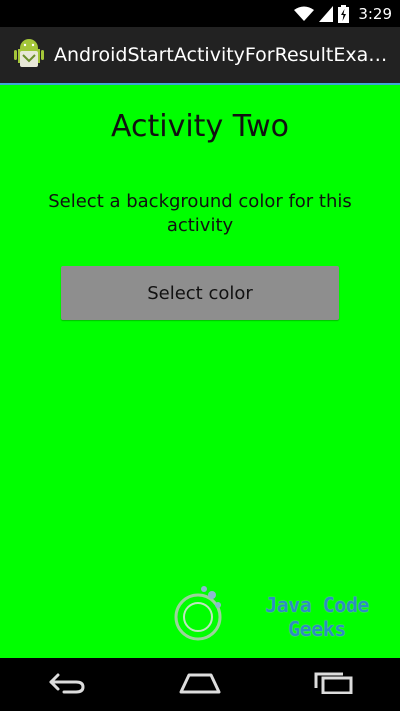 Image resolution: width=400 pixels, height=711 pixels. I want to click on watermark: Java Code Geeks, so click(284, 617).